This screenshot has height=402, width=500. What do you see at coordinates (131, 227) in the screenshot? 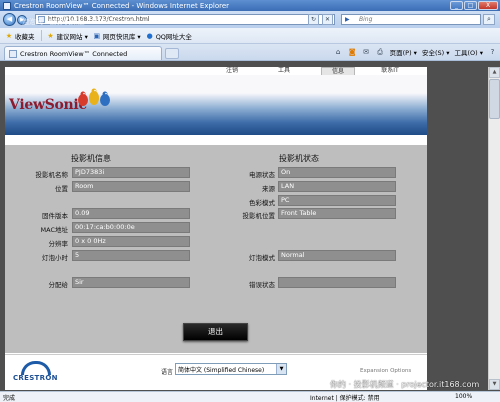
I see `mac-address-value: 00:17:ca:b0:00:0e` at bounding box center [131, 227].